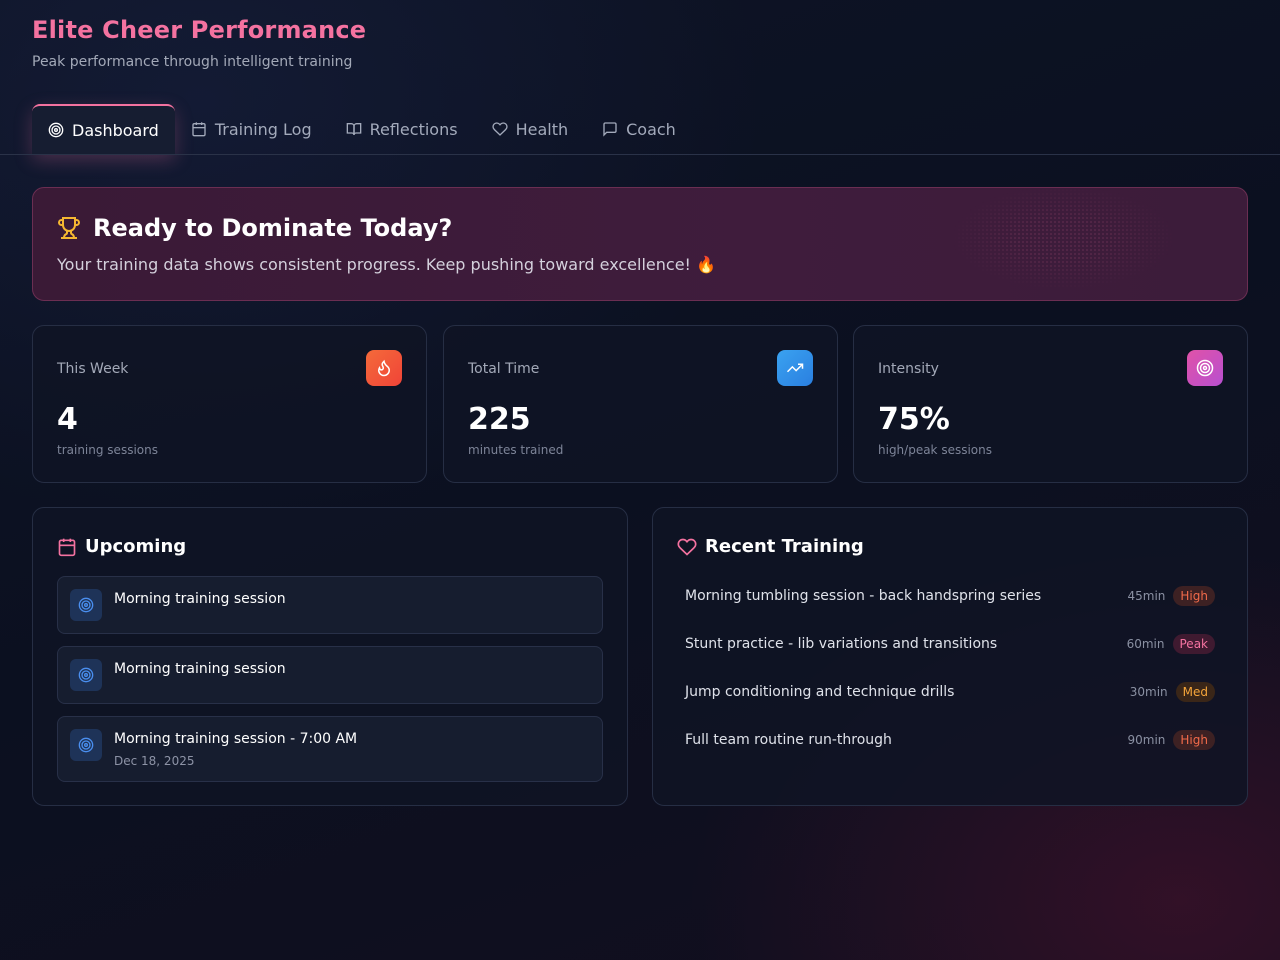 The height and width of the screenshot is (960, 1280). Describe the element at coordinates (908, 369) in the screenshot. I see `stat-label: Intensity` at that location.